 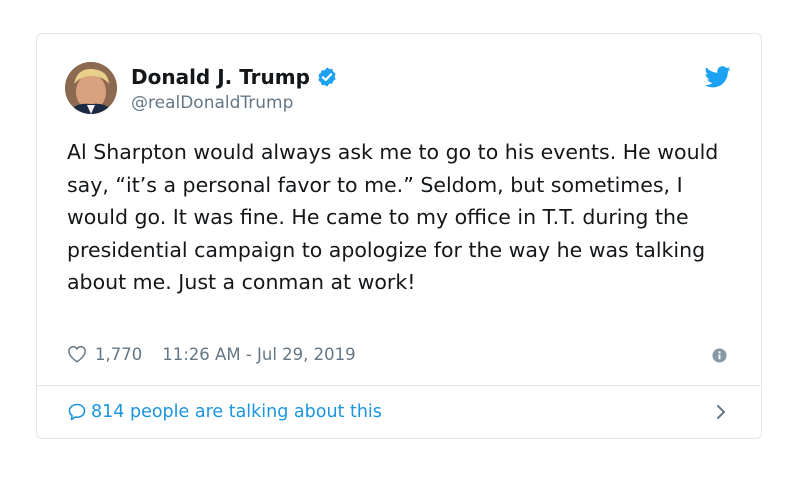 I want to click on avatar-image, so click(x=91, y=88).